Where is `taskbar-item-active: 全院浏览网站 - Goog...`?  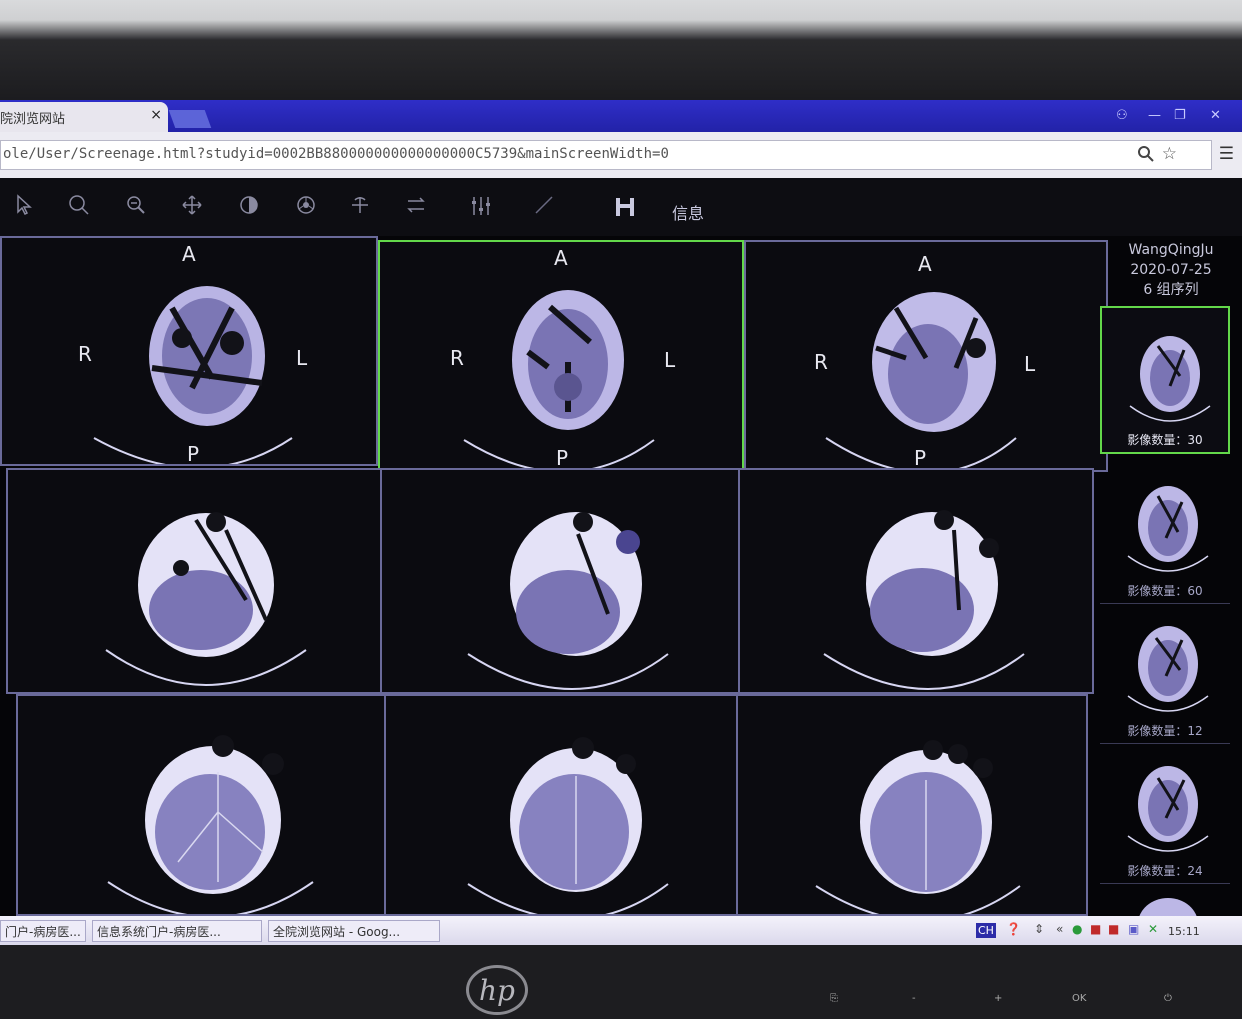 taskbar-item-active: 全院浏览网站 - Goog... is located at coordinates (354, 931).